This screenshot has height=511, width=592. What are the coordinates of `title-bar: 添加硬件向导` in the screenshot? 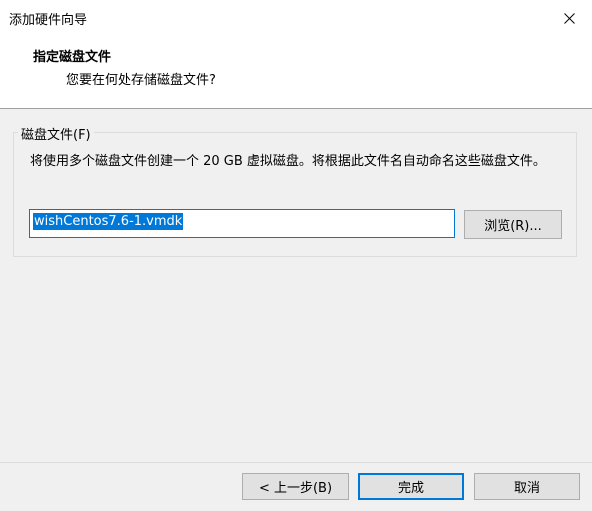 It's located at (296, 18).